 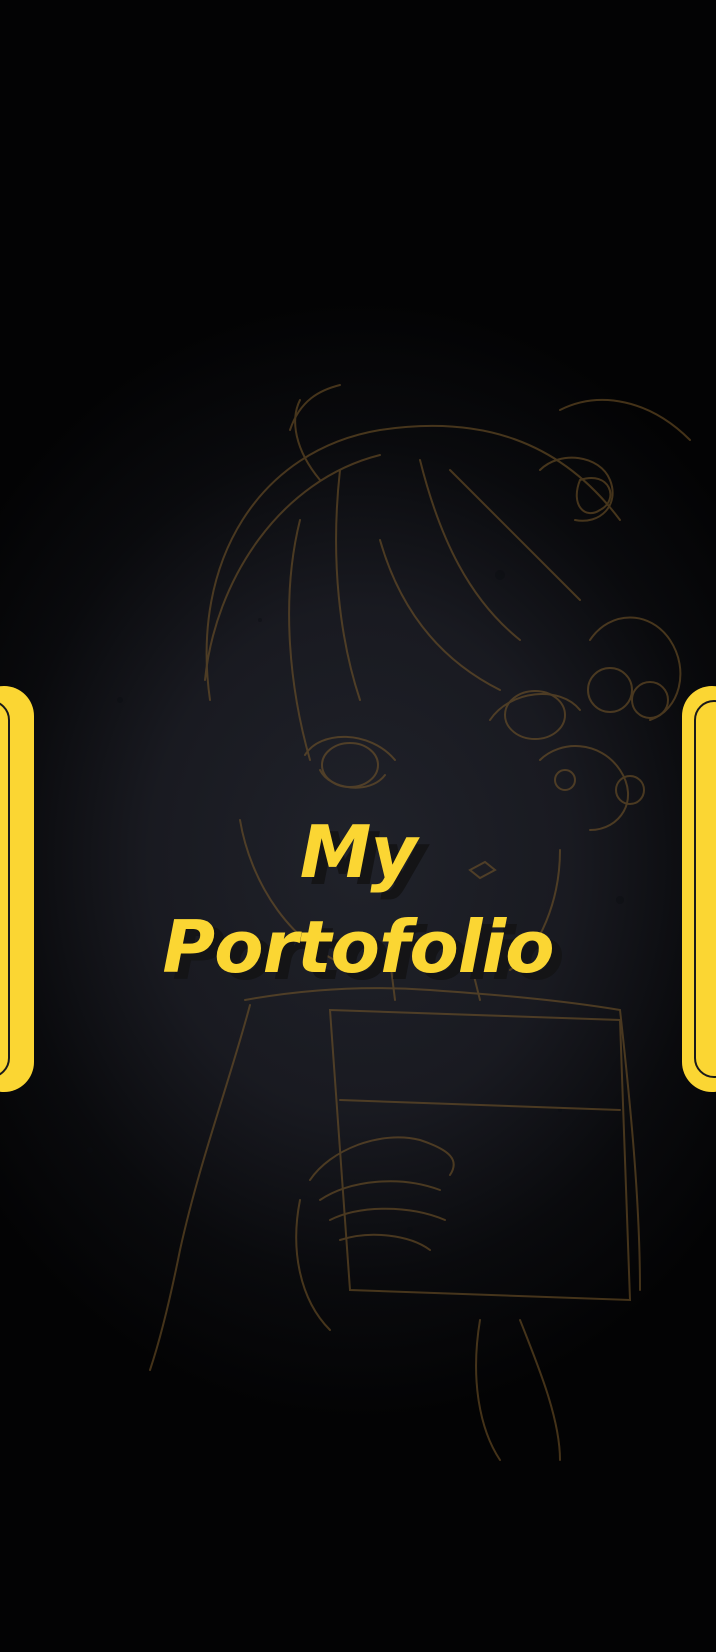 I want to click on page-title: My My Portofolio Portofolio, so click(x=358, y=900).